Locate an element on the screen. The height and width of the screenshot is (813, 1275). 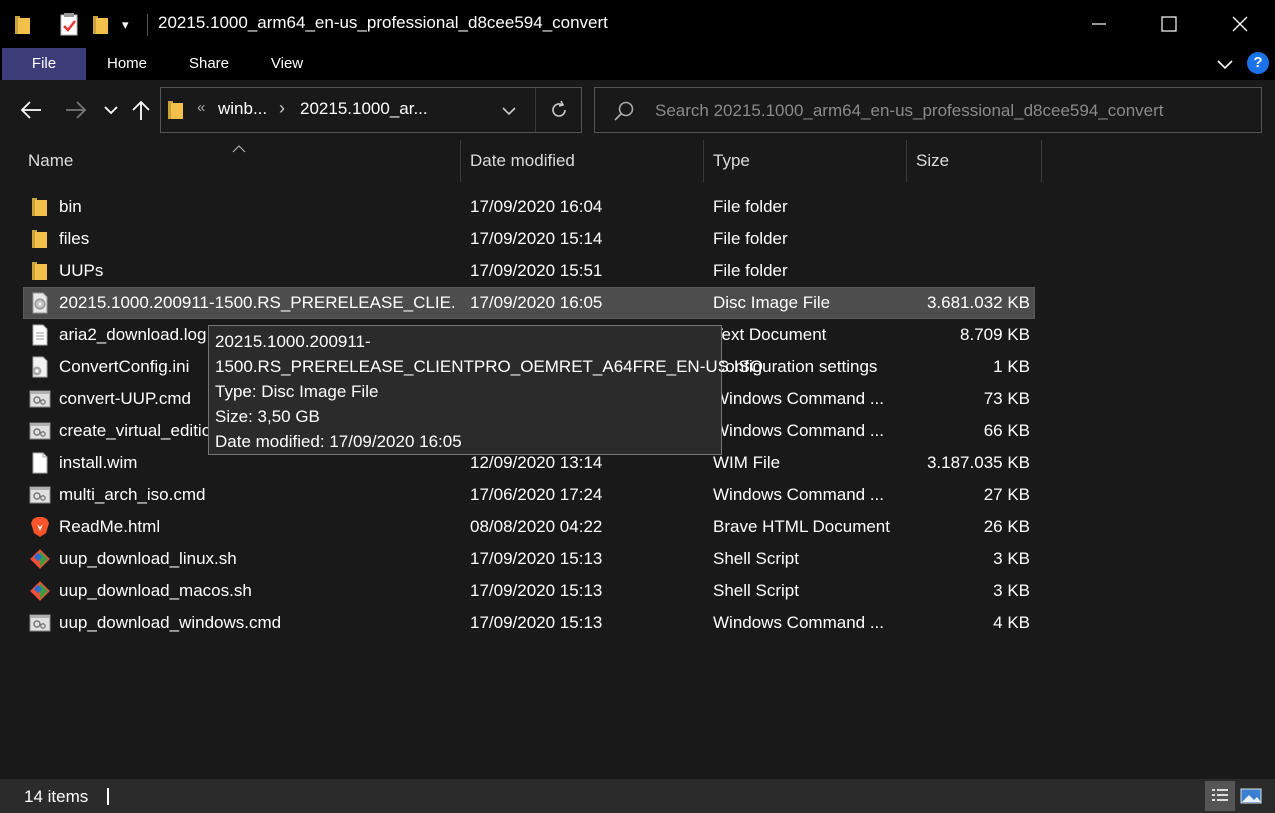
help-icon: ? is located at coordinates (1258, 63).